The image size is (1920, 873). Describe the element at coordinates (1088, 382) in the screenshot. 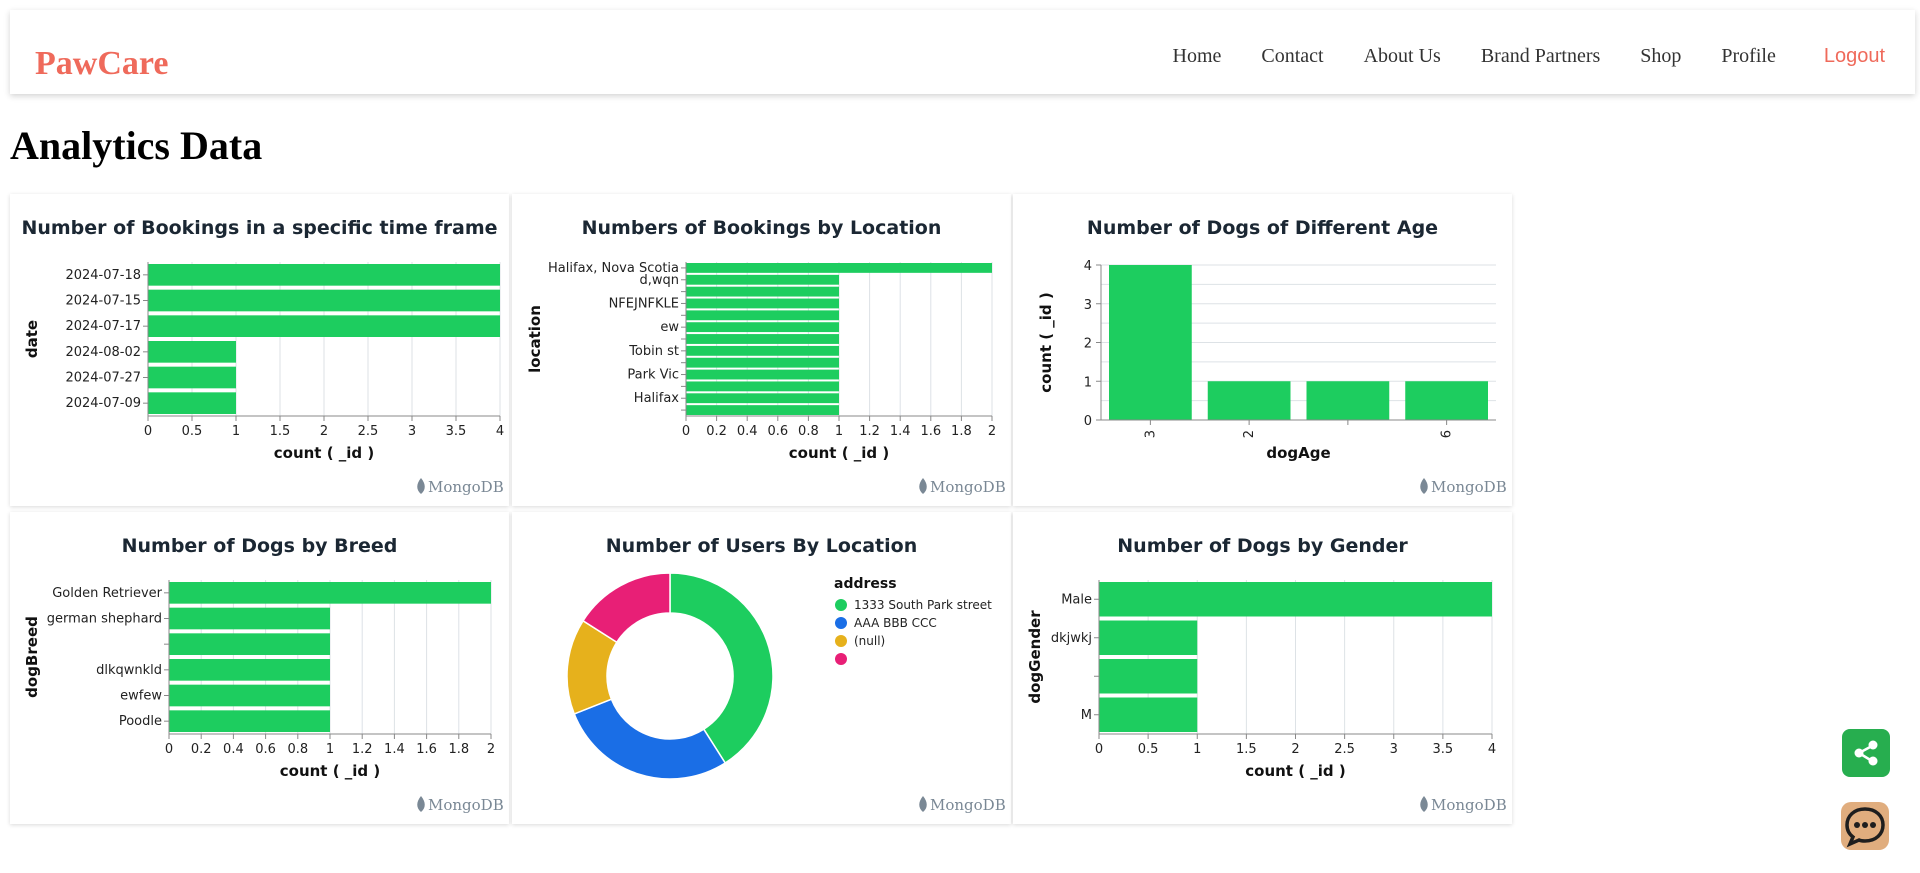

I see `y-tick-label: 1` at that location.